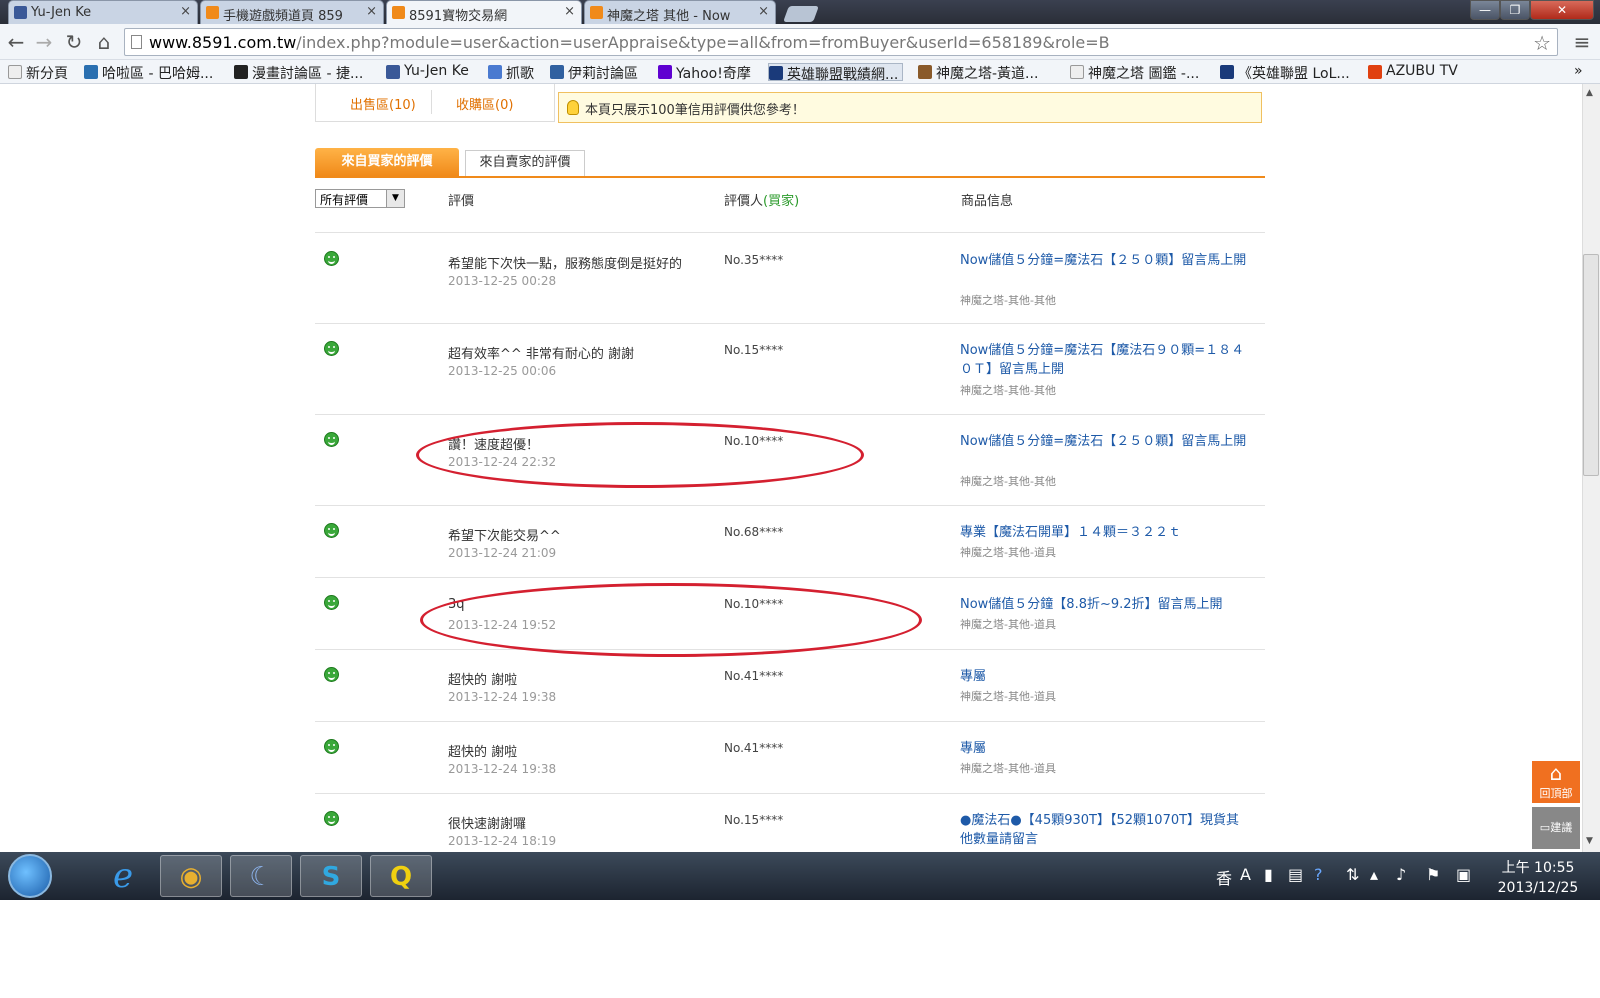 Image resolution: width=1600 pixels, height=998 pixels. I want to click on product-link: 專業【魔法石開單】１４顆＝３２２ｔ, so click(1105, 532).